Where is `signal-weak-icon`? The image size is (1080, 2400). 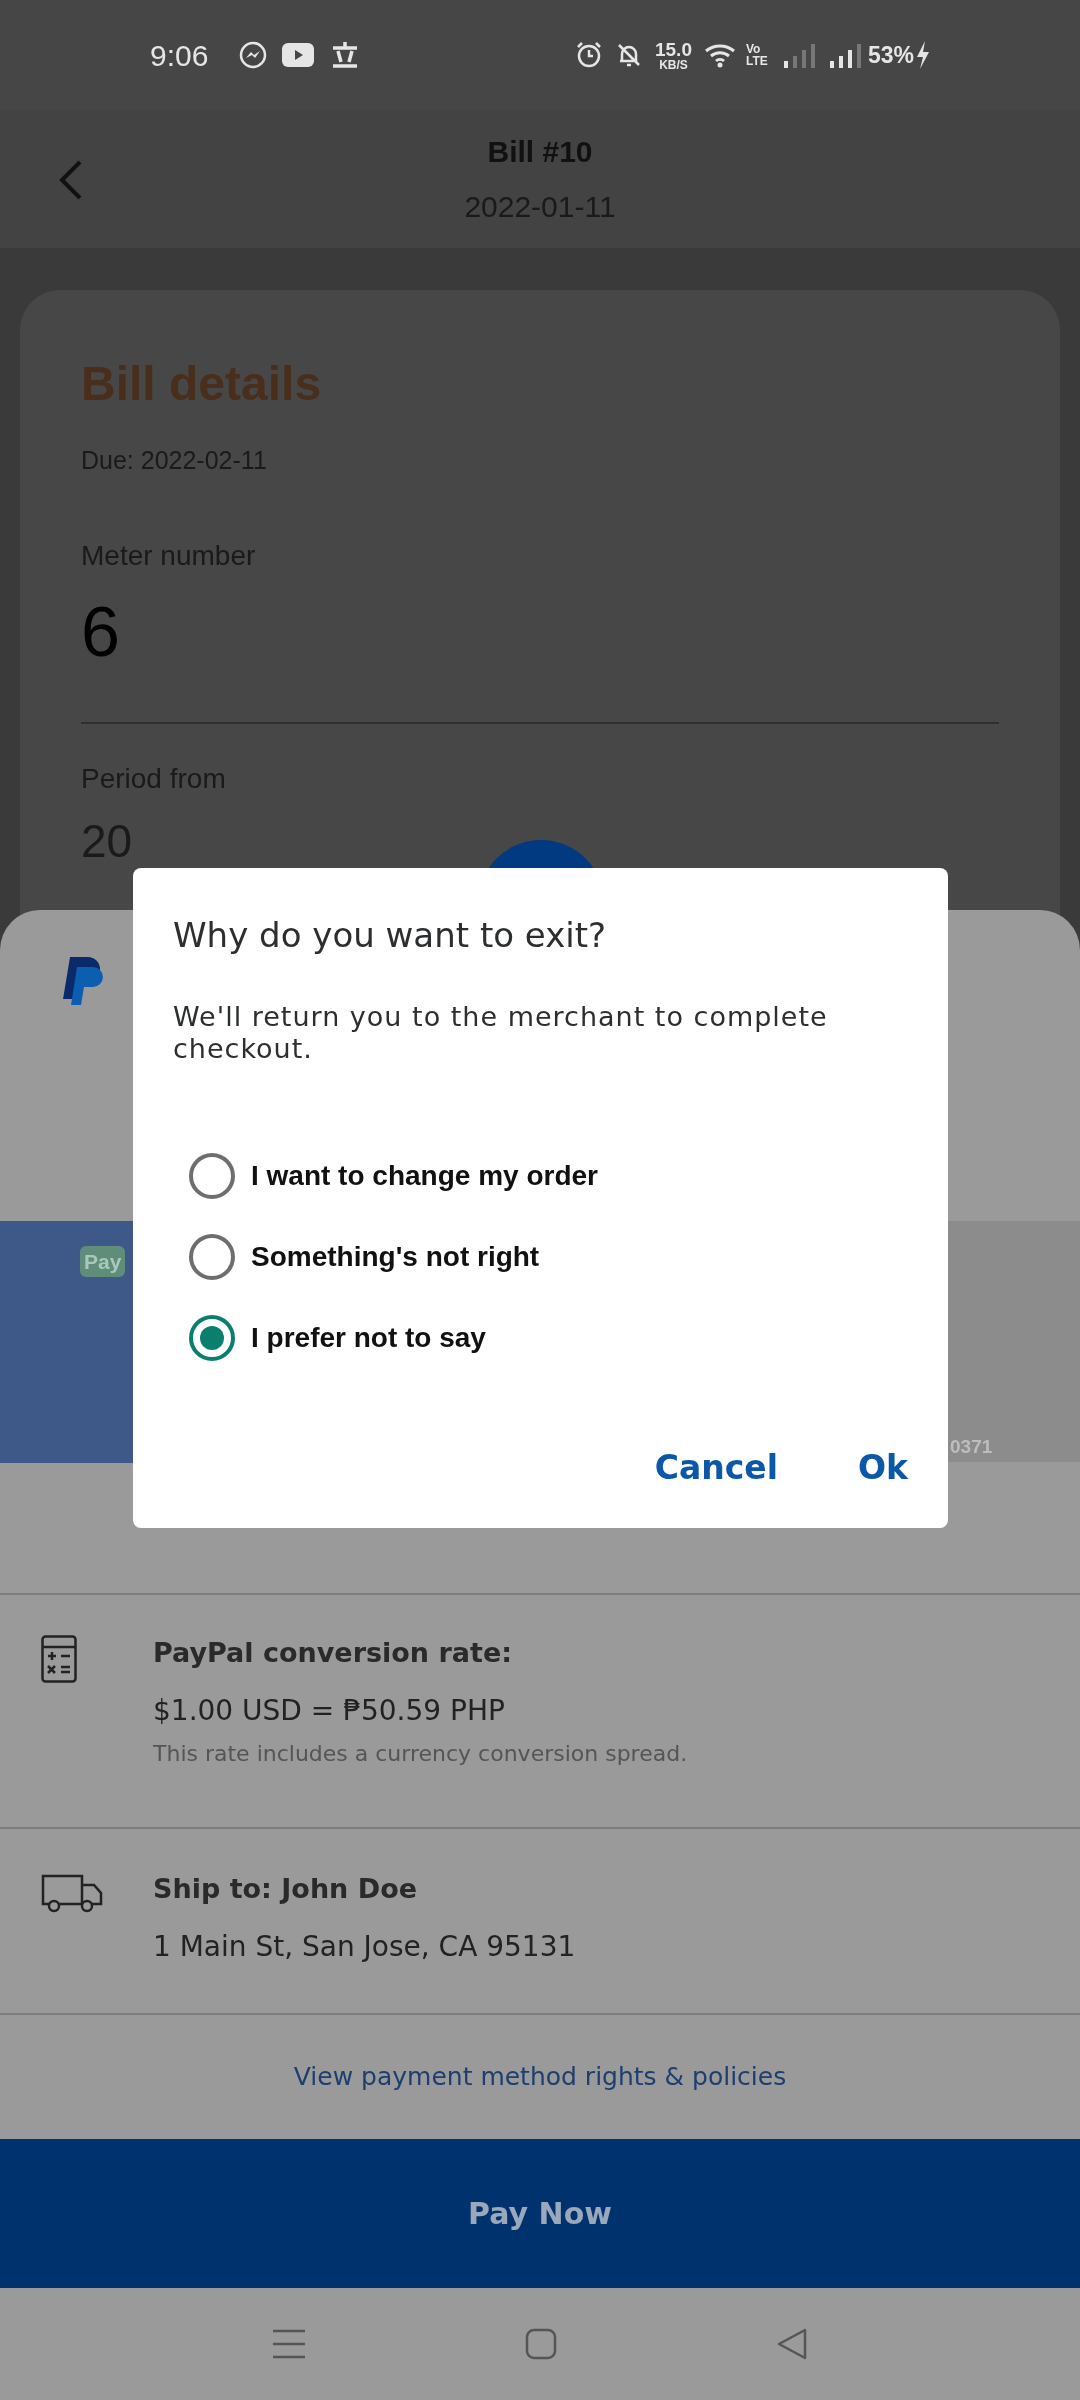
signal-weak-icon is located at coordinates (799, 55).